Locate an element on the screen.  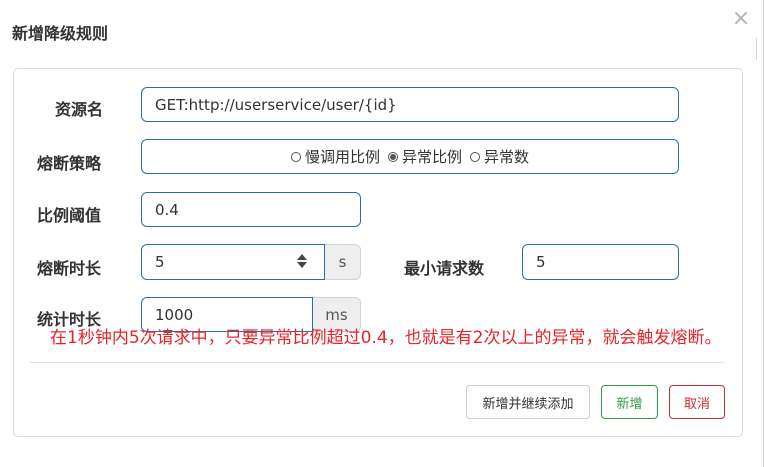
radio-exception-ratio: 异常比例 is located at coordinates (424, 156).